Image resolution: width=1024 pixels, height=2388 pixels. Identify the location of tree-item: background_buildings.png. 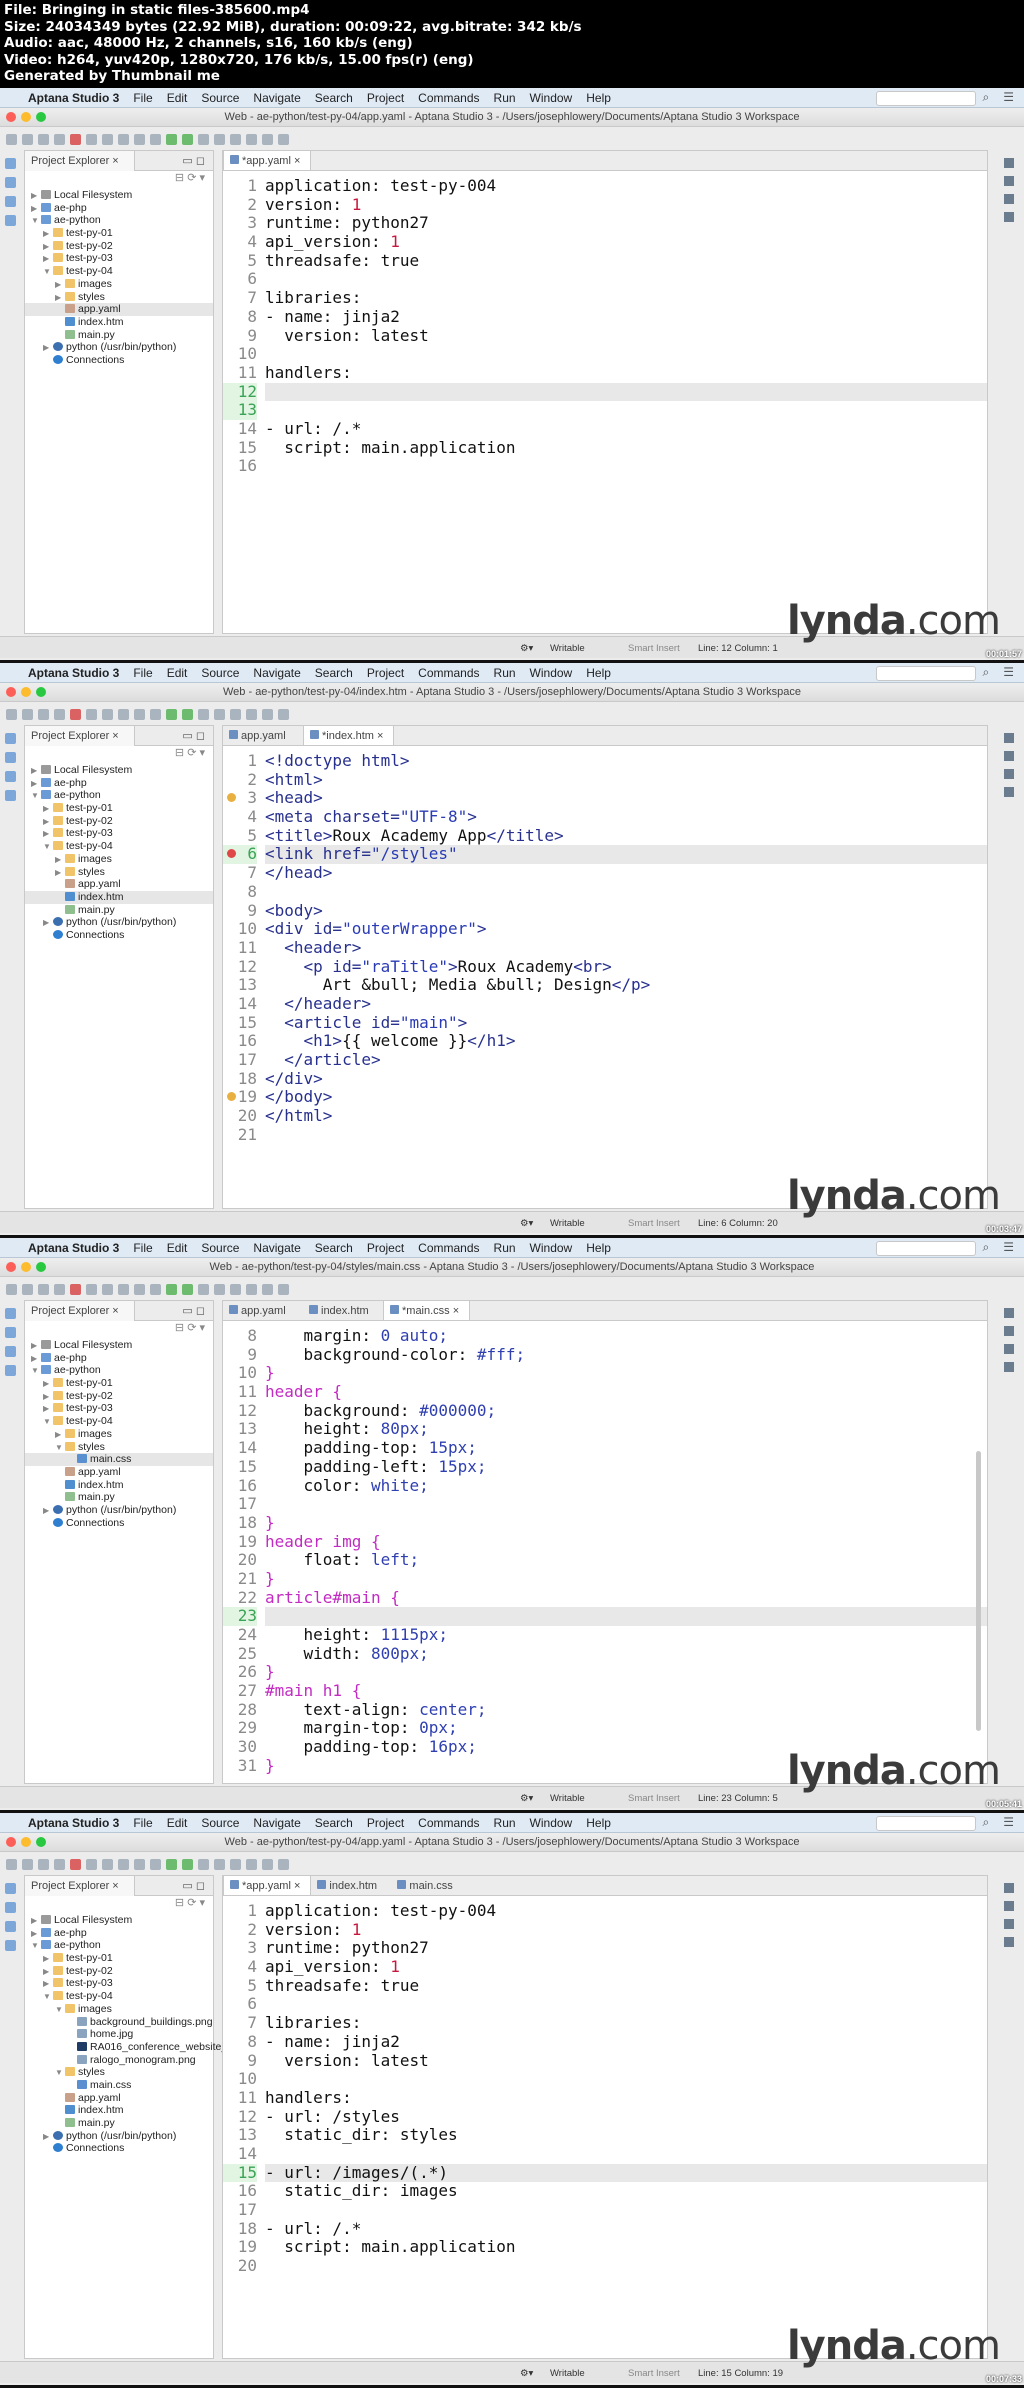
(119, 2022).